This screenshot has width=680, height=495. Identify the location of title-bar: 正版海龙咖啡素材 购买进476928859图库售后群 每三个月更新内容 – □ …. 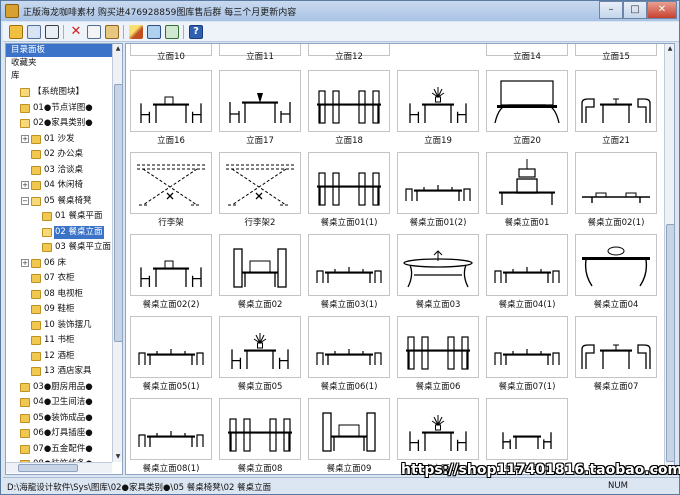
(340, 11).